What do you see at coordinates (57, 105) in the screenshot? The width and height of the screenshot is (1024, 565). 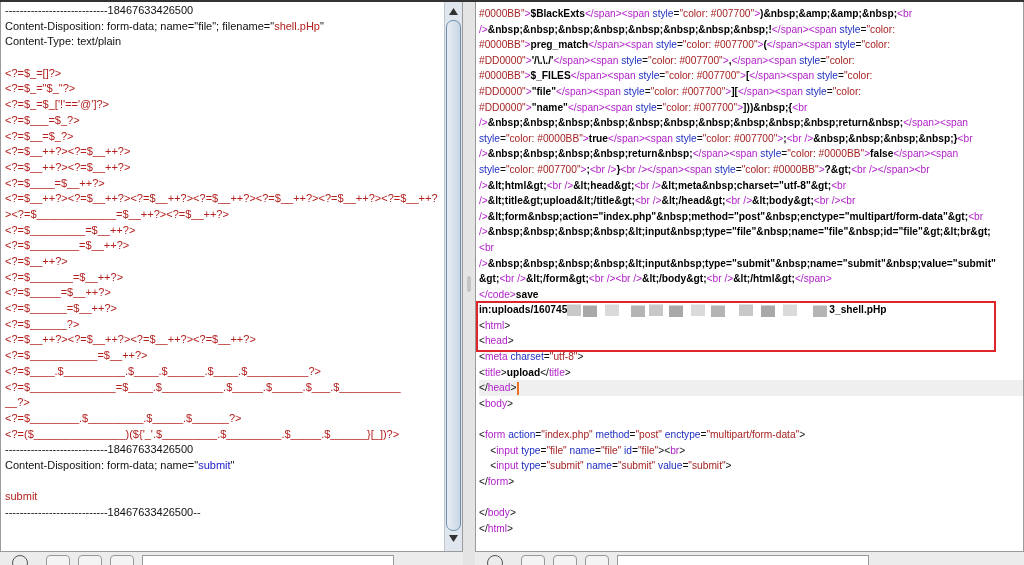 I see `code-line: <?=$_=$_['!'=='@']?>` at bounding box center [57, 105].